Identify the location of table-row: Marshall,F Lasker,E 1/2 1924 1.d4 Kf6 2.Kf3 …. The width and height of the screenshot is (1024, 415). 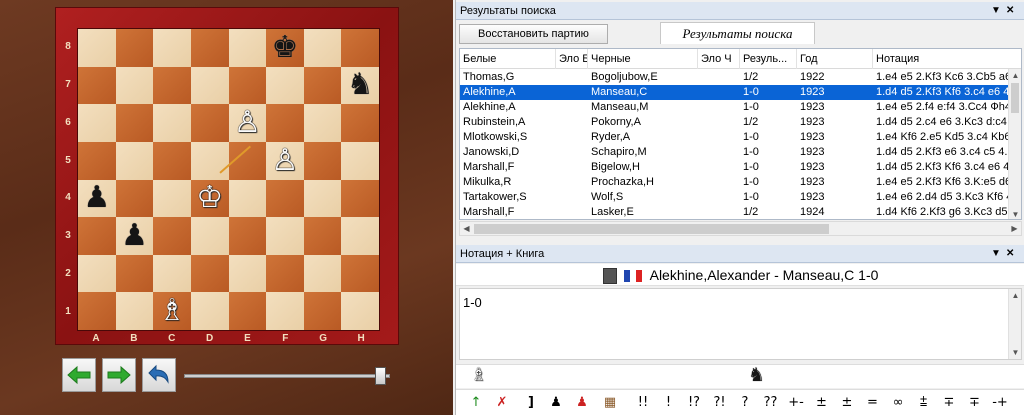
(735, 212).